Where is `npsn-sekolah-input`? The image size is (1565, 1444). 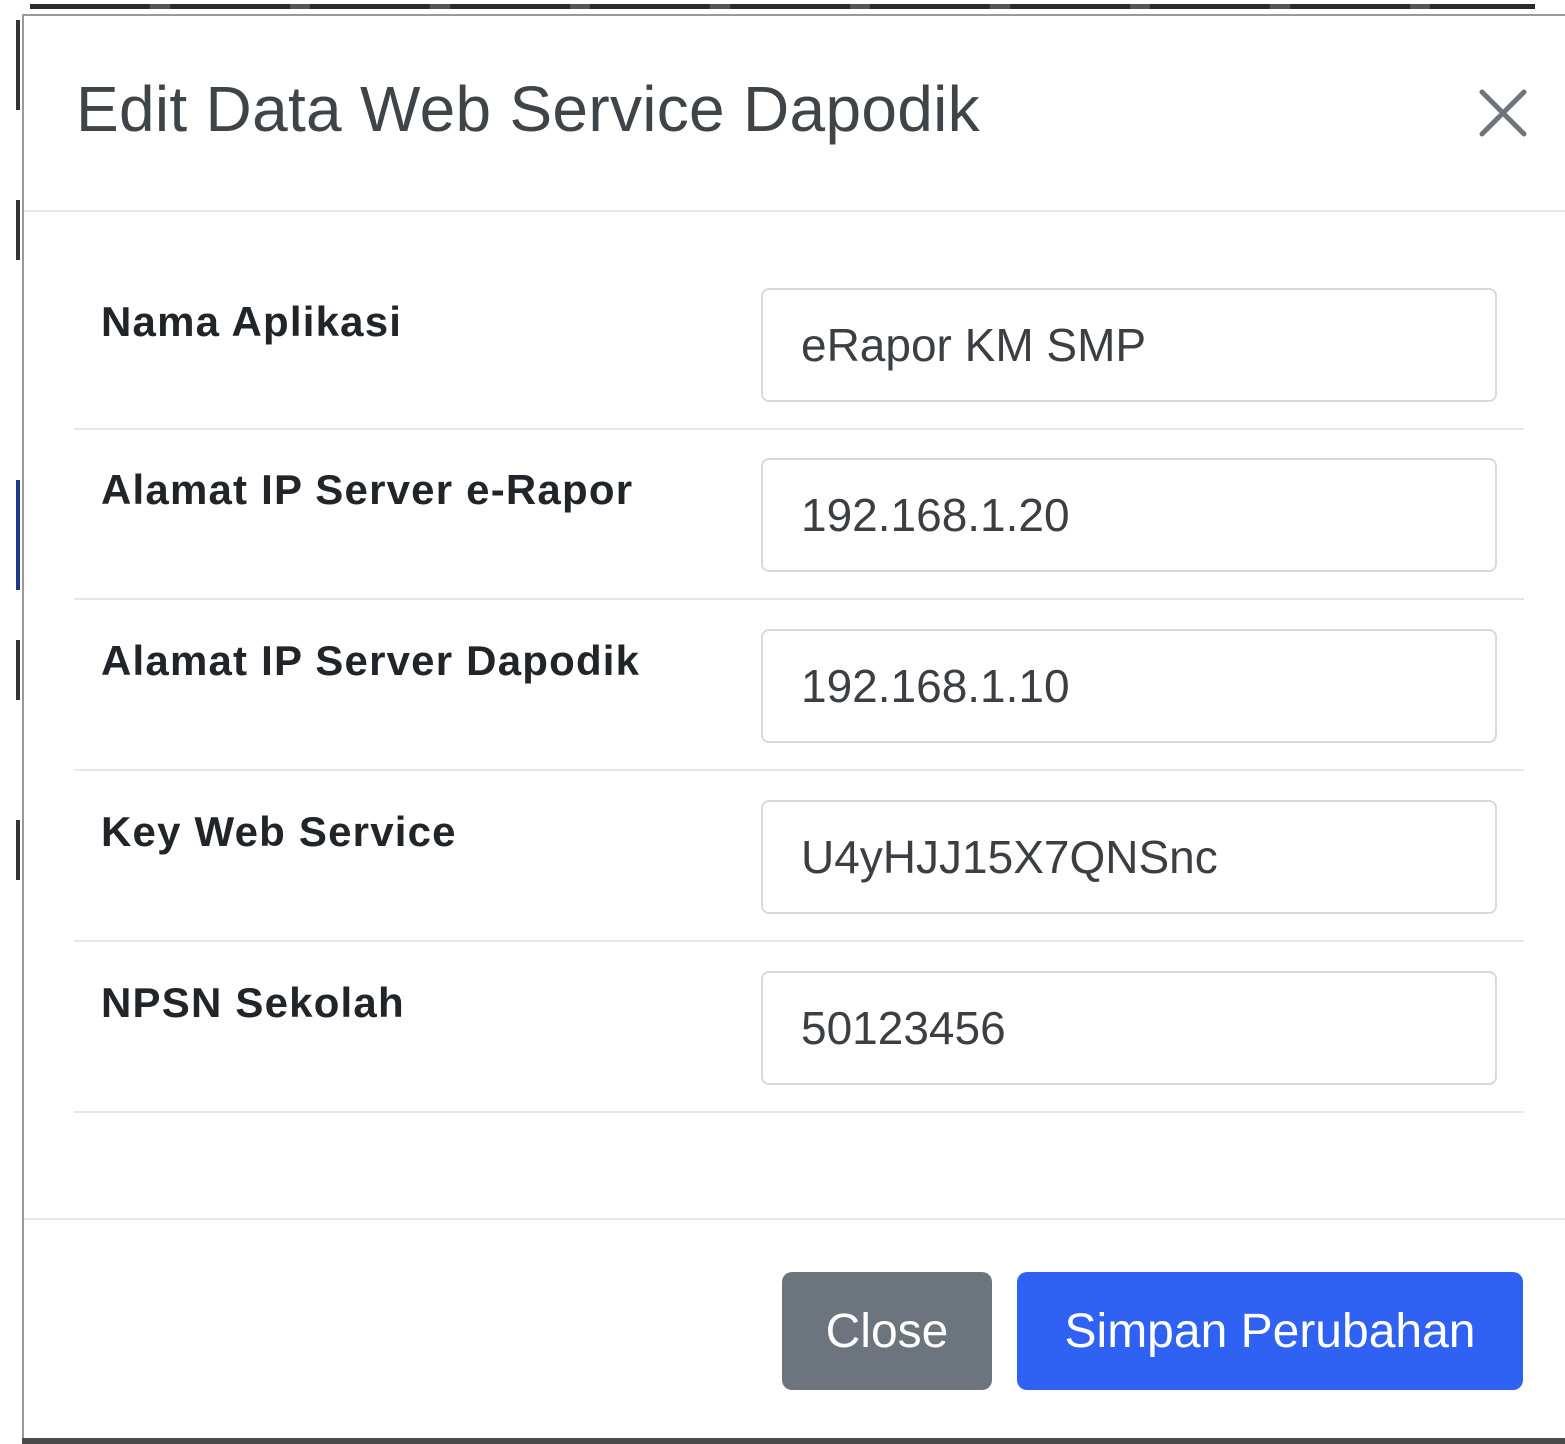
npsn-sekolah-input is located at coordinates (1129, 1028).